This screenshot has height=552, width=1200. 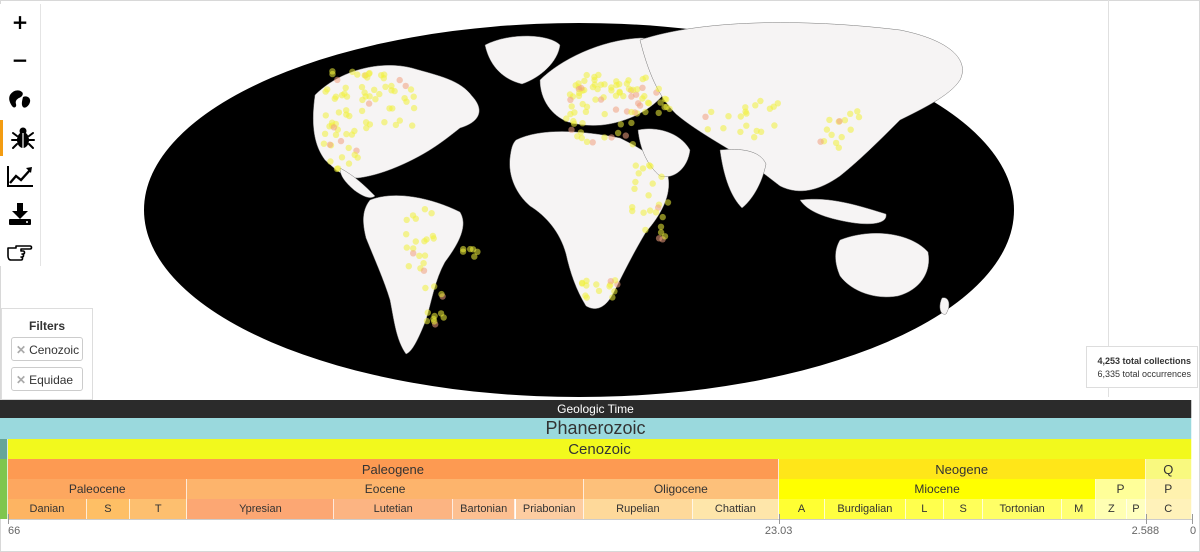 I want to click on age-ypresian: Ypresian, so click(x=261, y=509).